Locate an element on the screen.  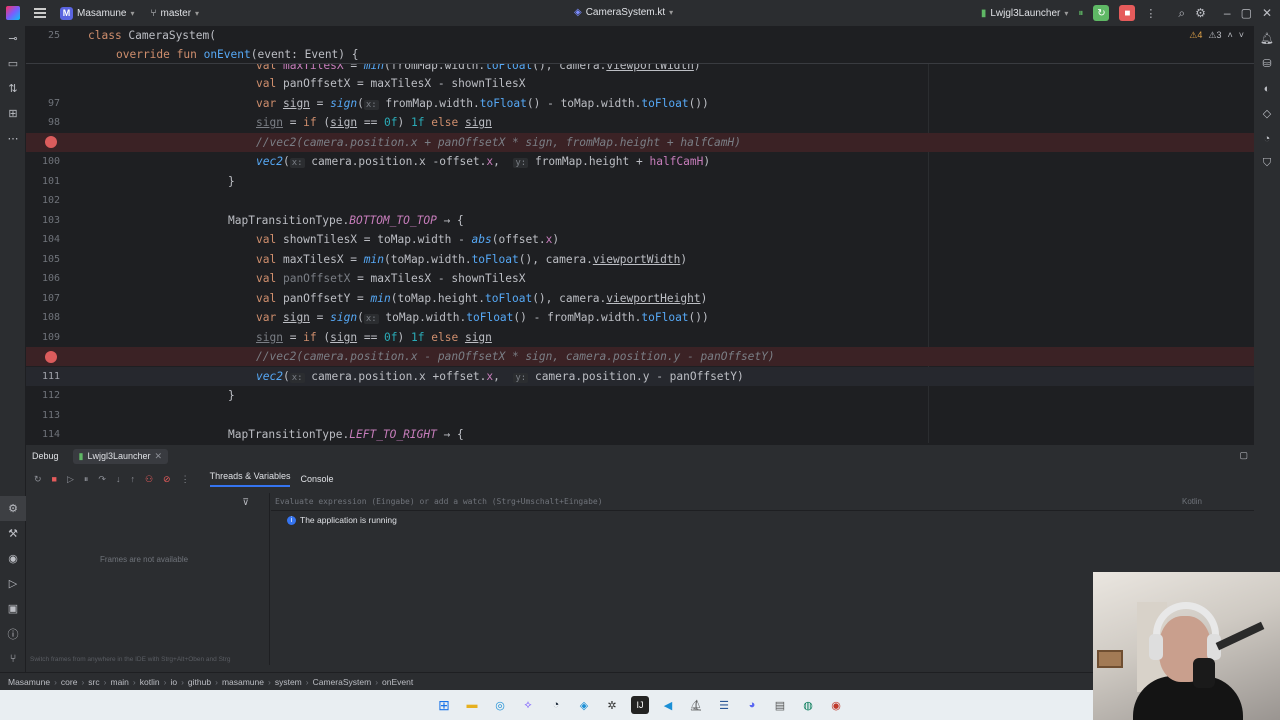
step-out-icon: ↑ is located at coordinates (132, 479).